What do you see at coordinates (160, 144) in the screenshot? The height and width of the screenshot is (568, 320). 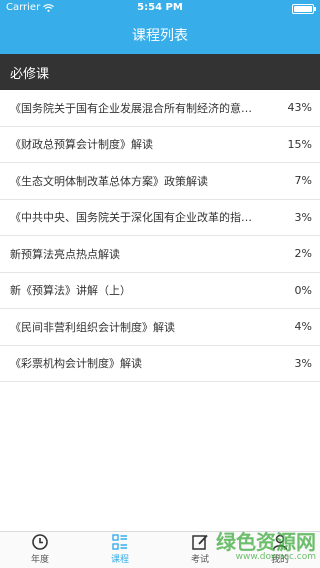 I see `course-row: 《财政总预算会计制度》解读 15%` at bounding box center [160, 144].